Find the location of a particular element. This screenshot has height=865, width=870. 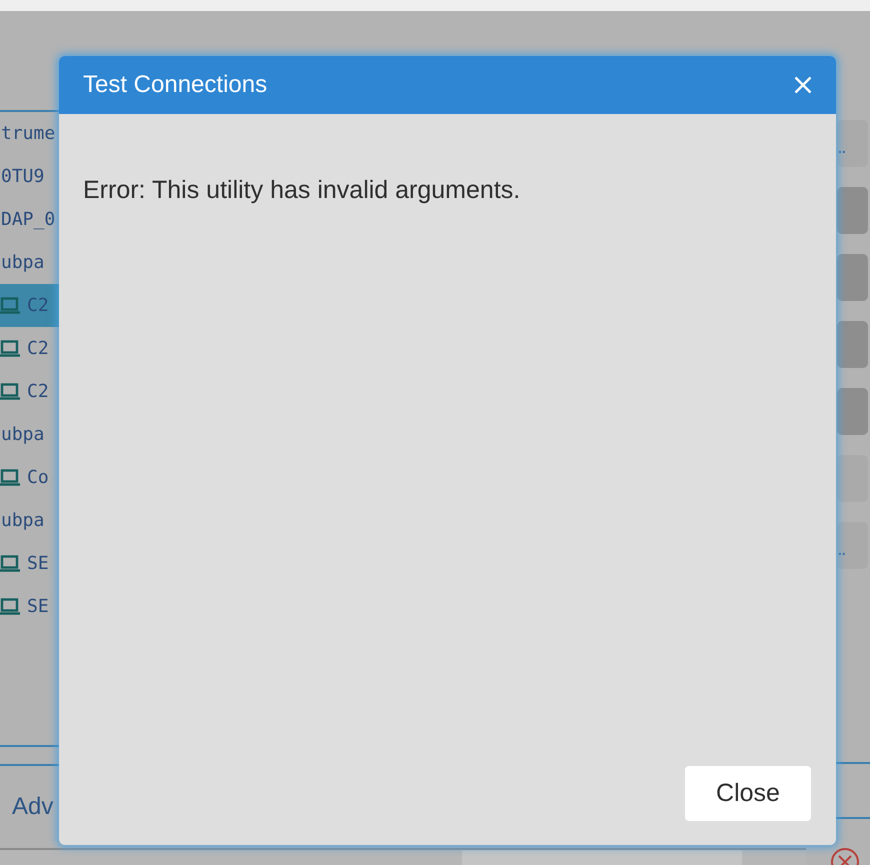

close-dialog-button: Close is located at coordinates (748, 793).